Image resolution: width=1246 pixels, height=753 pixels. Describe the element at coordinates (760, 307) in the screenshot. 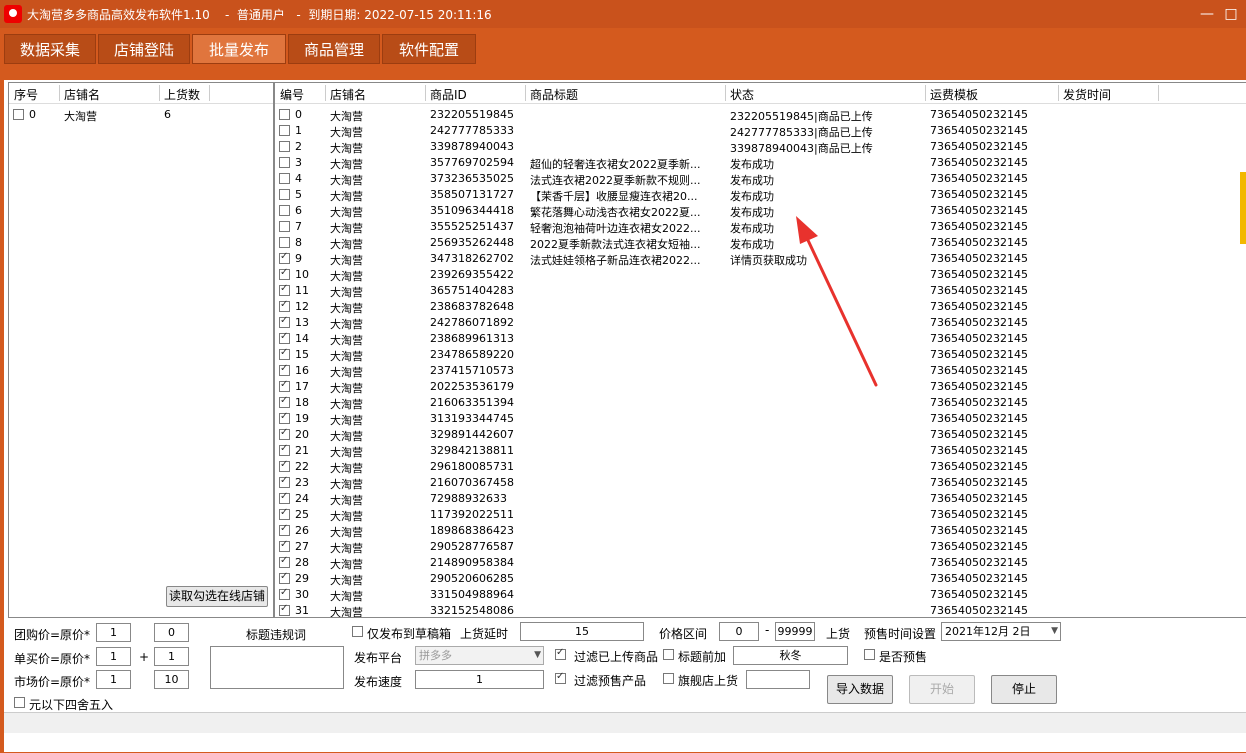

I see `table-row: 12 大淘营 238683782648 73654050232145` at that location.